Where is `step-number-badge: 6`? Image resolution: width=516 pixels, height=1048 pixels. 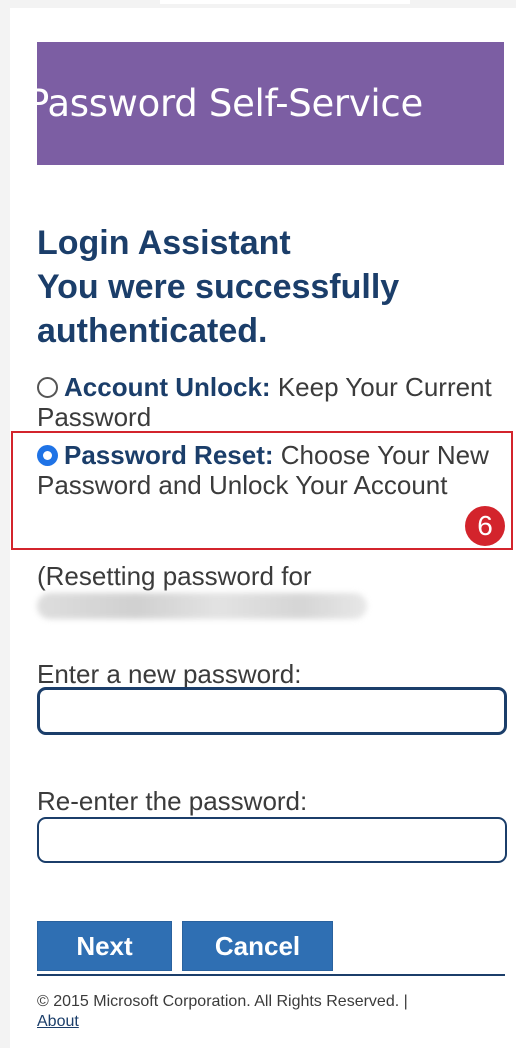 step-number-badge: 6 is located at coordinates (485, 526).